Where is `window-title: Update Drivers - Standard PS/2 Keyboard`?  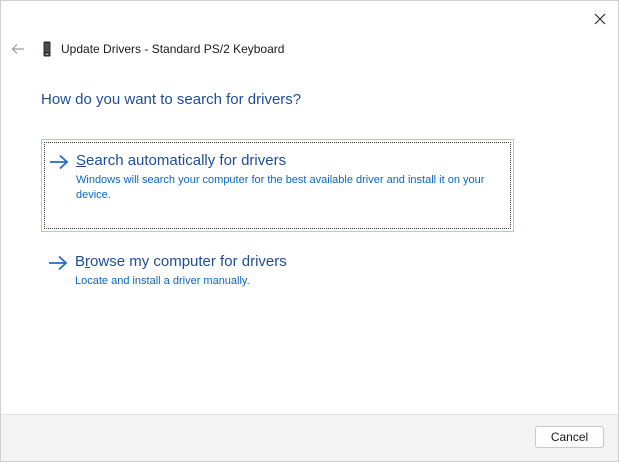
window-title: Update Drivers - Standard PS/2 Keyboard is located at coordinates (173, 49).